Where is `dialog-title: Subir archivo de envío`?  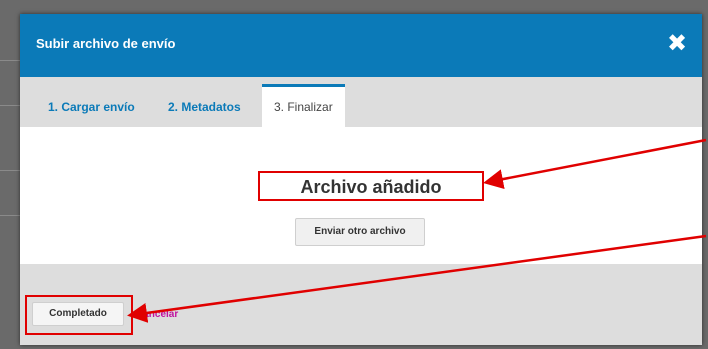
dialog-title: Subir archivo de envío is located at coordinates (106, 43).